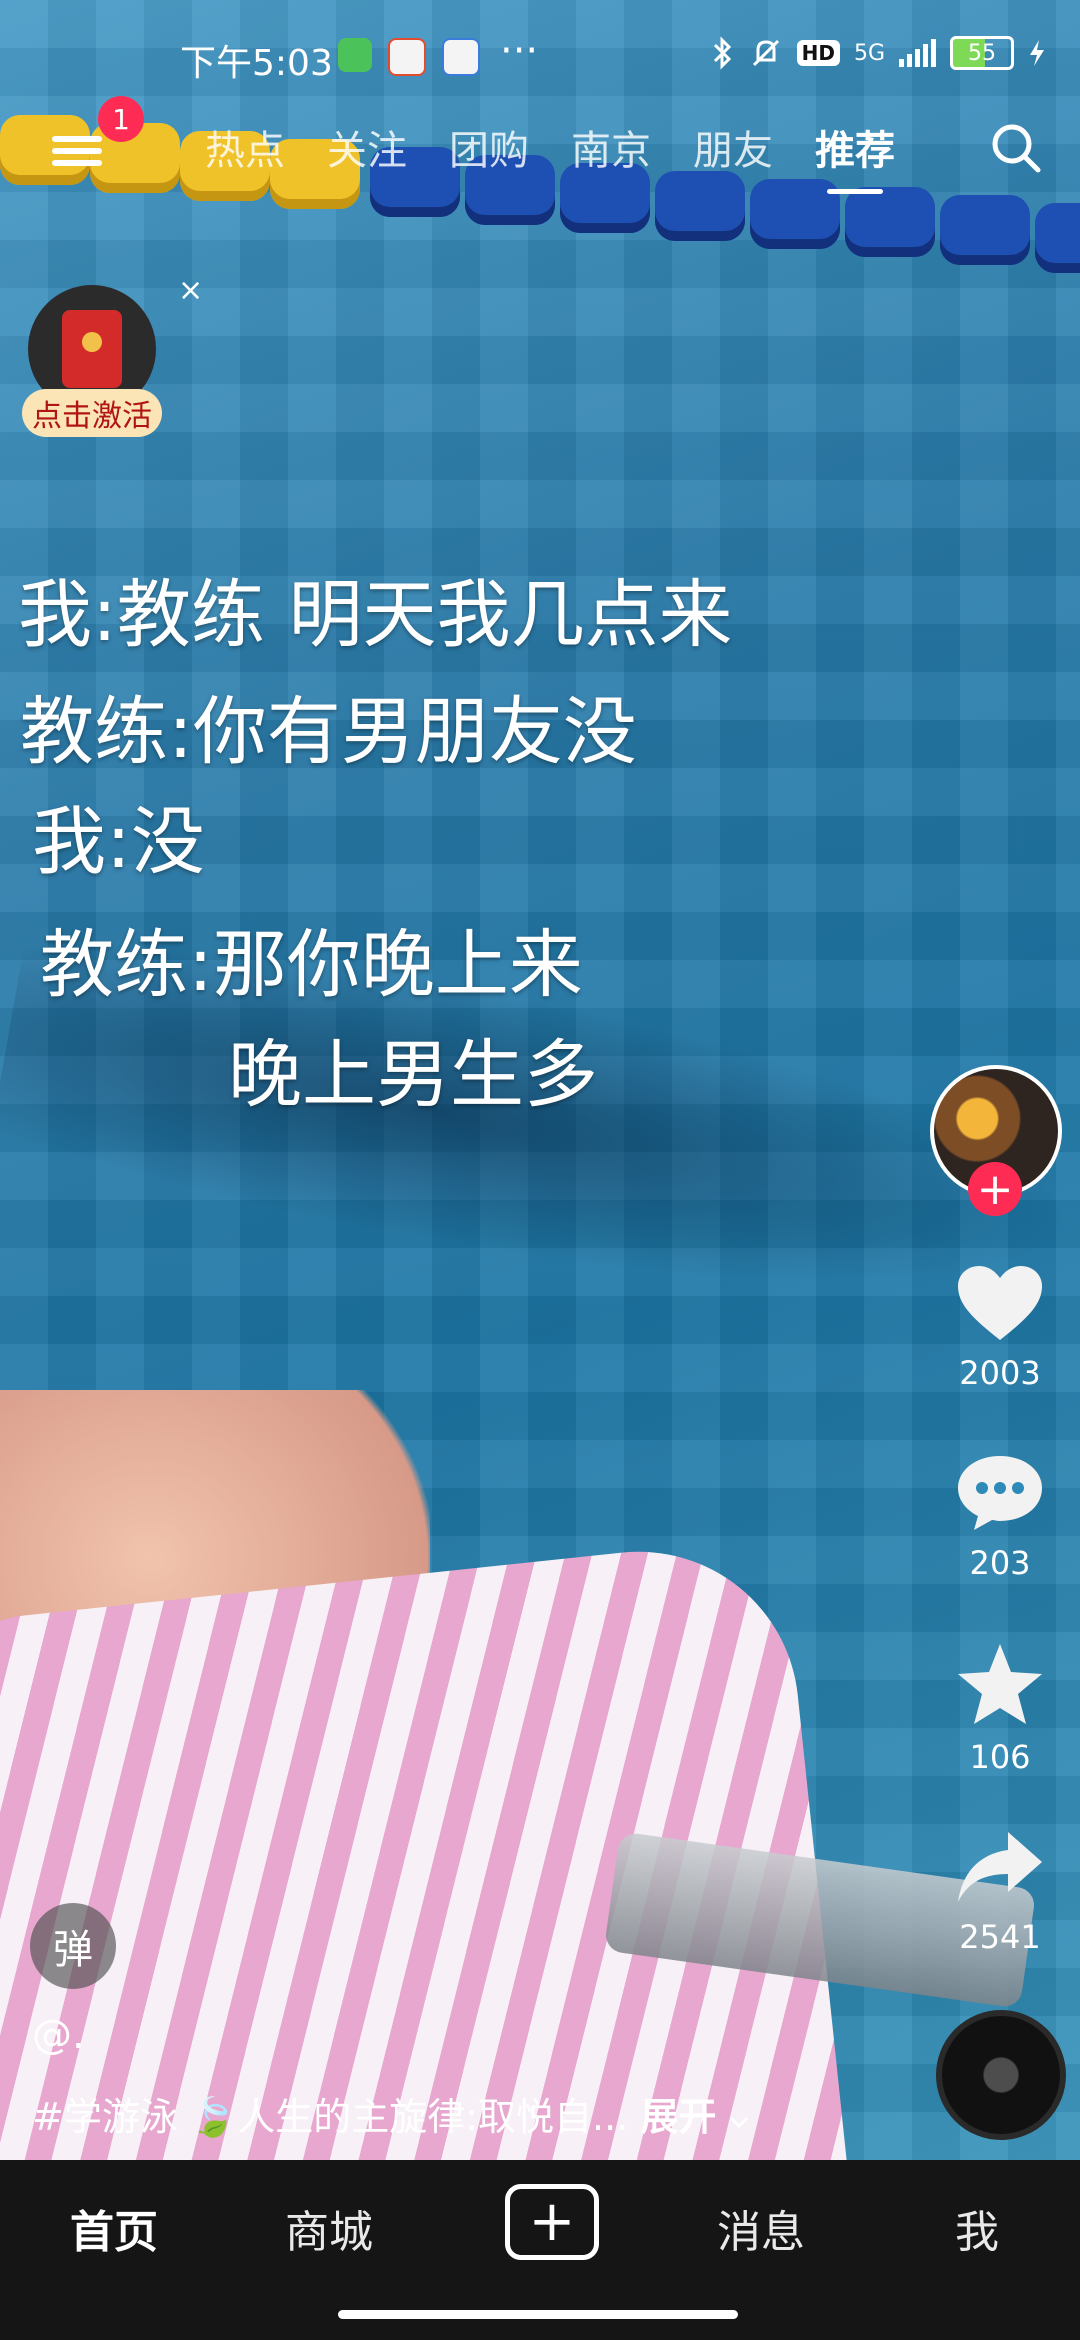 This screenshot has height=2340, width=1080. Describe the element at coordinates (329, 2228) in the screenshot. I see `nav-mall: 商城` at that location.